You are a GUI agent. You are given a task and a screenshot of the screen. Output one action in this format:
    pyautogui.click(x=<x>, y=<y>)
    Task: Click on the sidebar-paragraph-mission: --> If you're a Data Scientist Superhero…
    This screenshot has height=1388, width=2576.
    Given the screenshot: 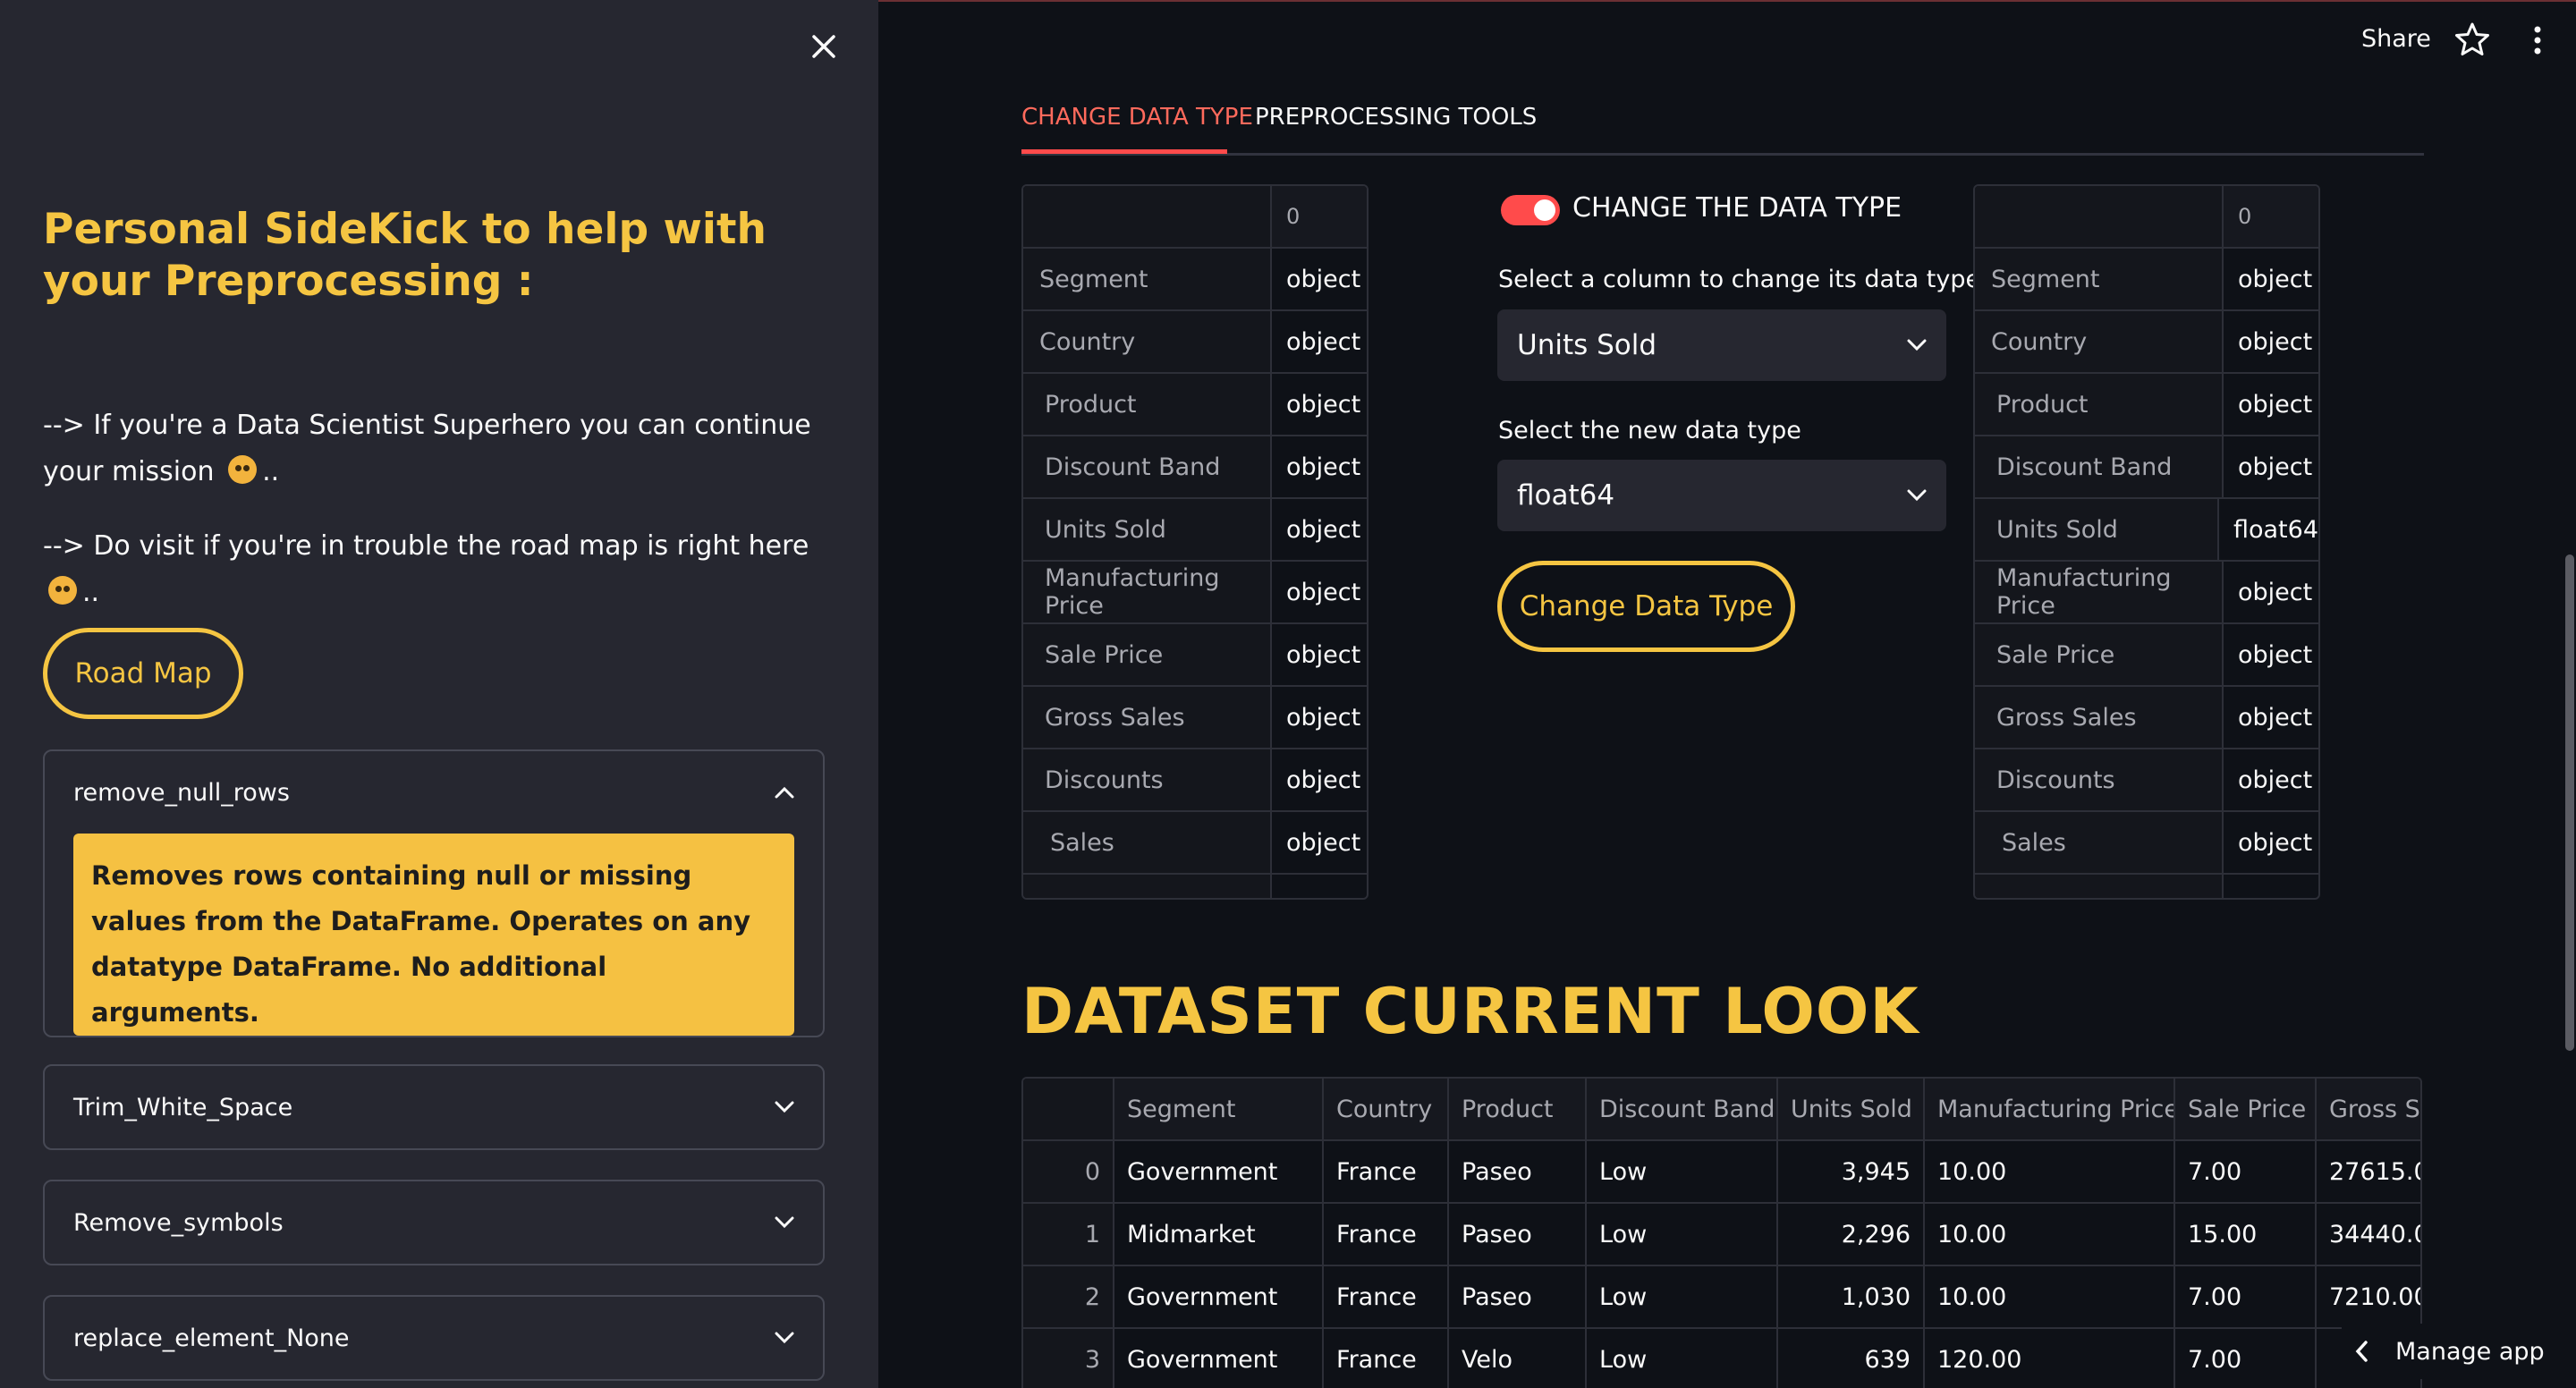 What is the action you would take?
    pyautogui.click(x=427, y=449)
    